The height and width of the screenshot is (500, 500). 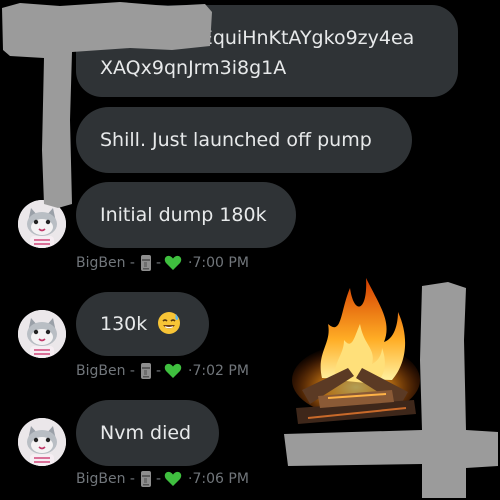 What do you see at coordinates (169, 323) in the screenshot?
I see `sweat-smile-emoji` at bounding box center [169, 323].